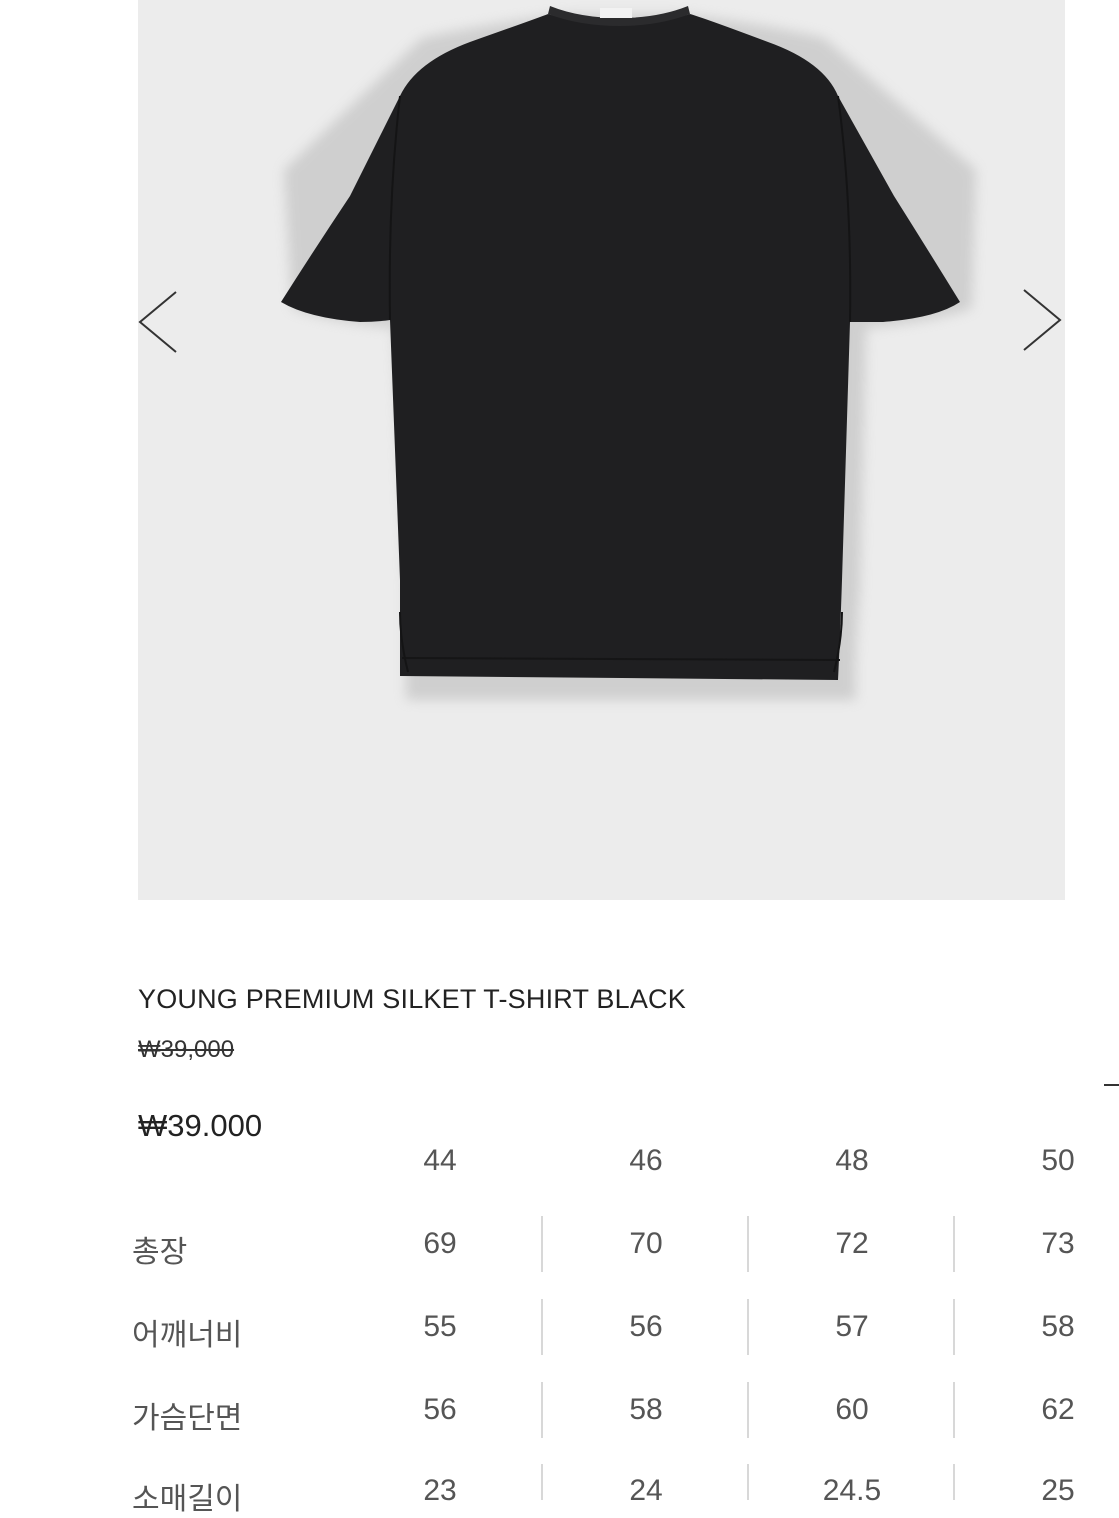 The image size is (1119, 1518). I want to click on chevron-right-icon, so click(1042, 320).